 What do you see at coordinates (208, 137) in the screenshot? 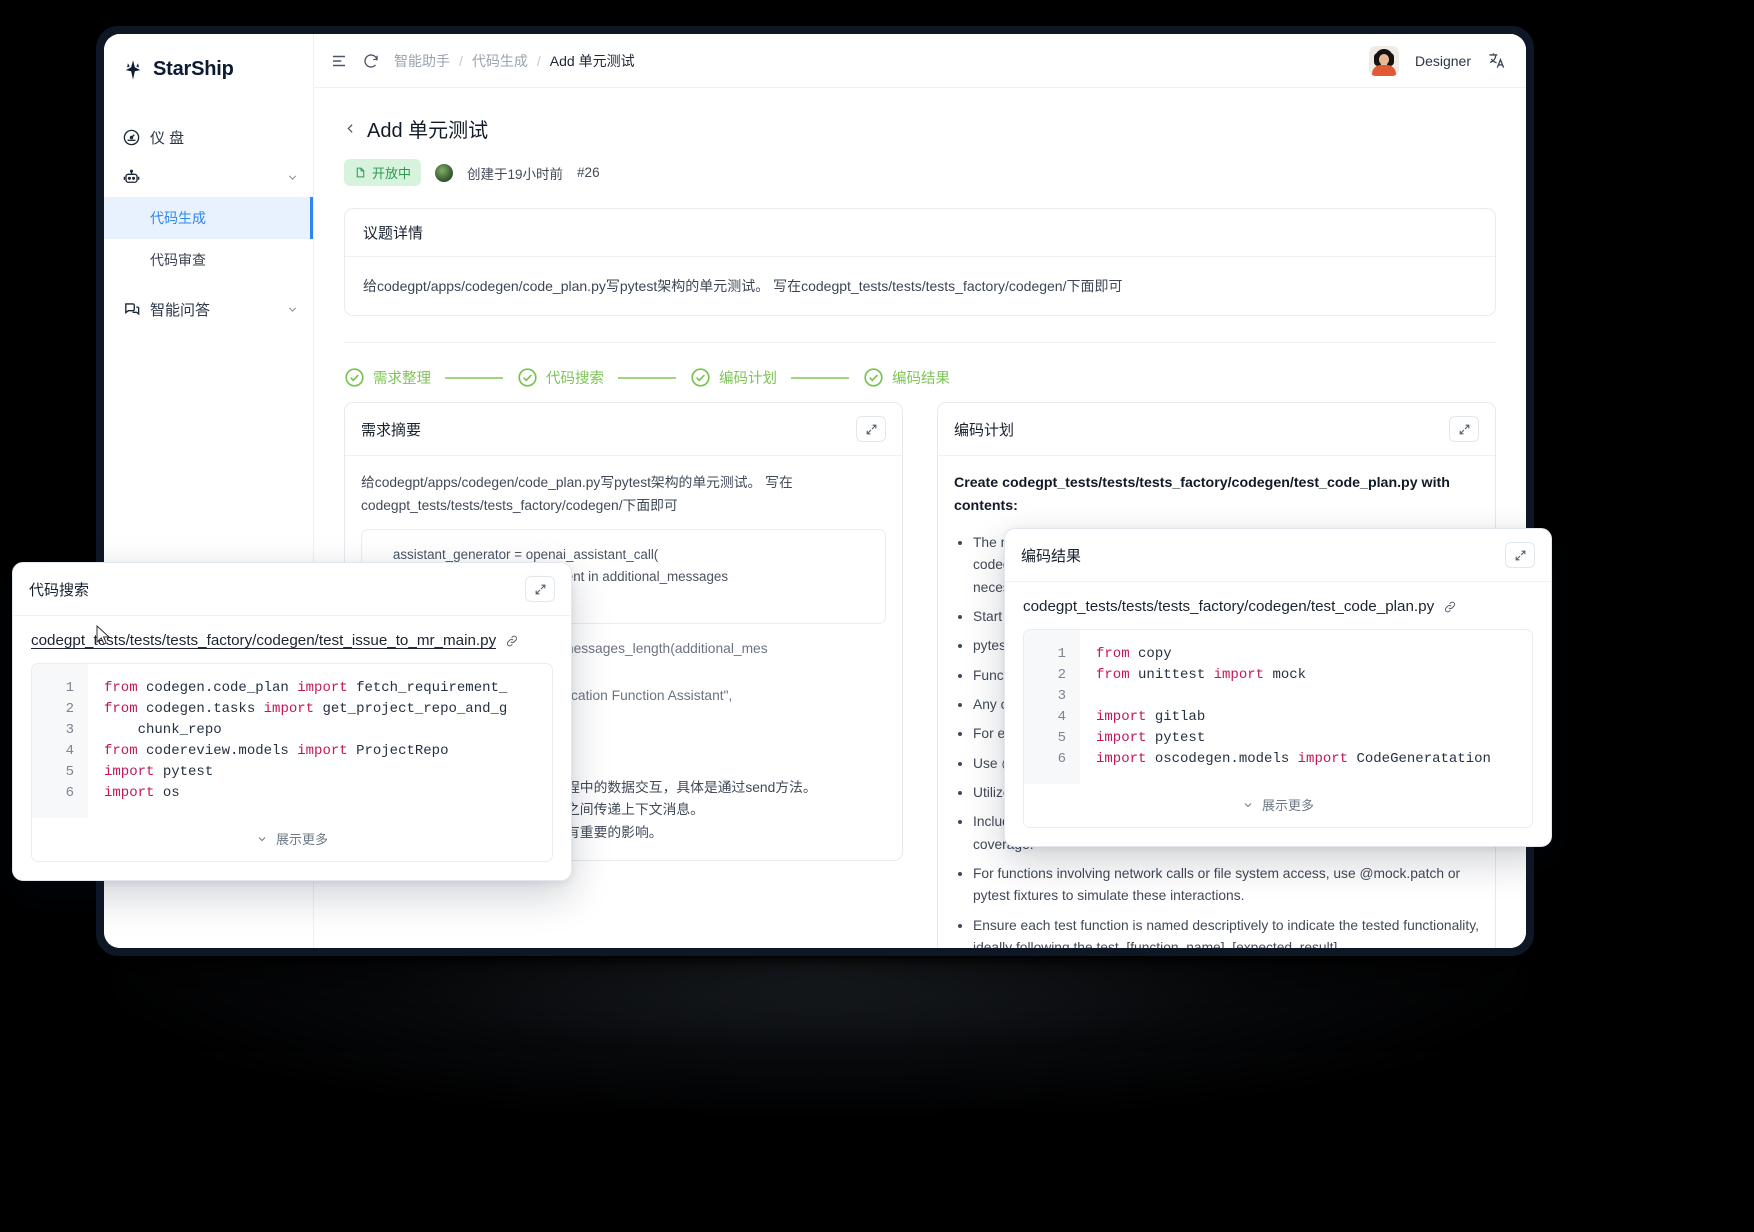
I see `sidebar-item-dashboard: 仪 盘` at bounding box center [208, 137].